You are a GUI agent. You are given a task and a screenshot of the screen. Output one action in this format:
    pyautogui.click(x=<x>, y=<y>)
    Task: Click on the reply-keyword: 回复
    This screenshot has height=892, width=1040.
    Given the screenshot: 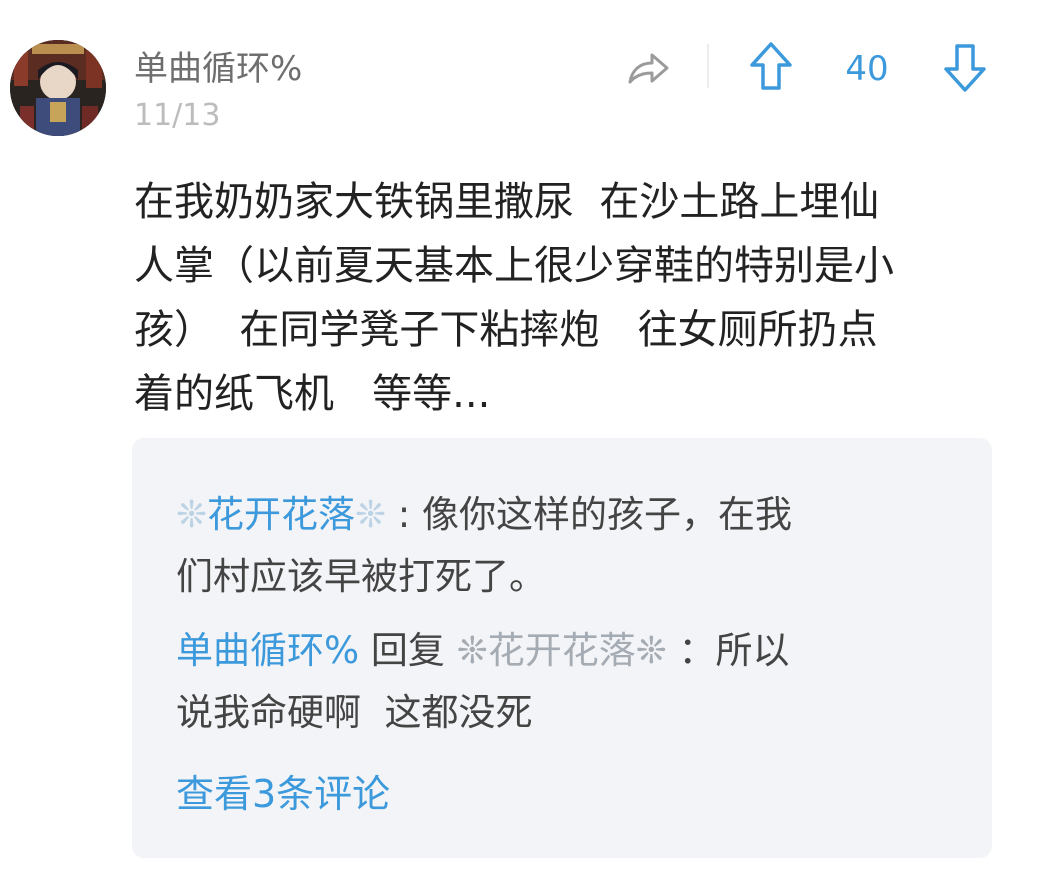 What is the action you would take?
    pyautogui.click(x=408, y=650)
    